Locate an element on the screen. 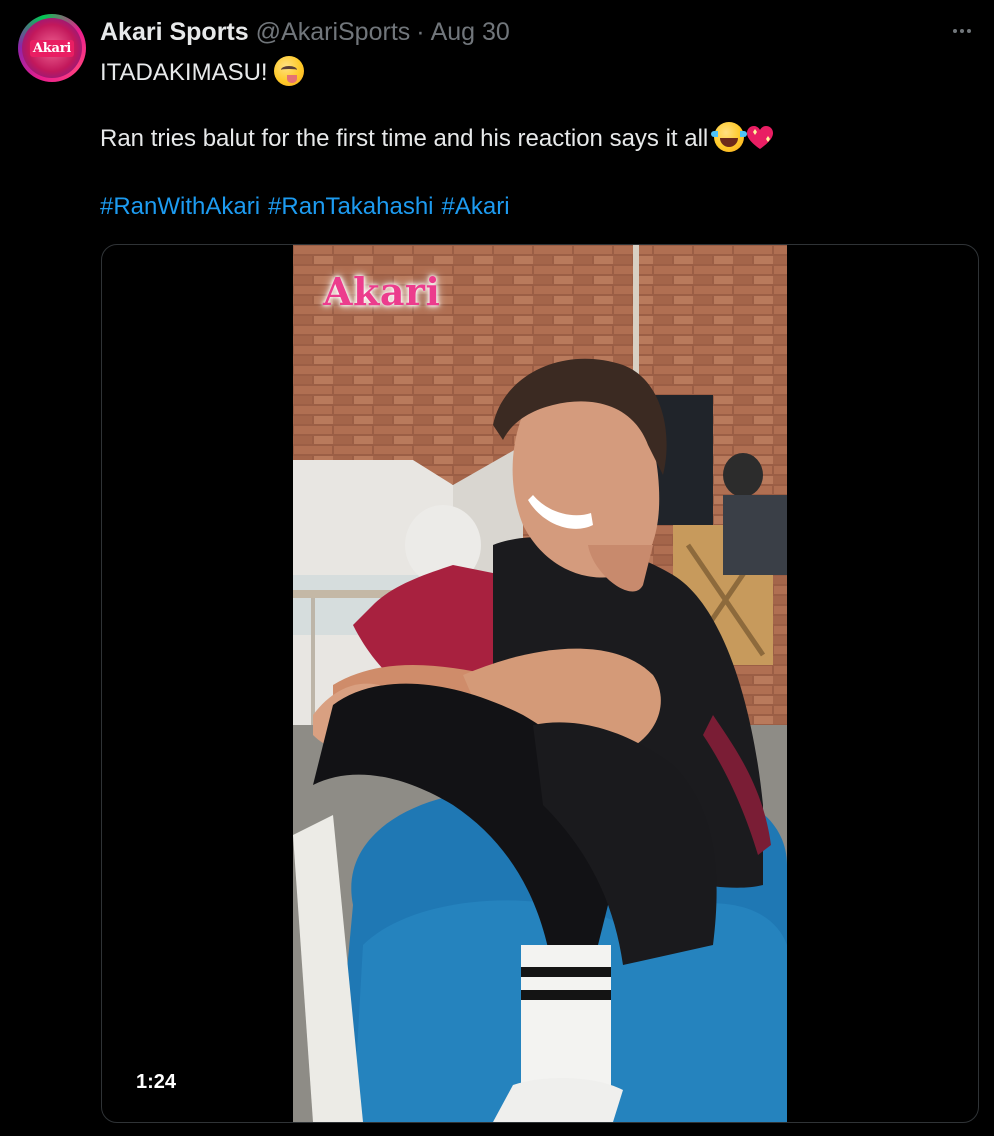 The image size is (994, 1136). tweet-text: ITADAKIMASU! is located at coordinates (184, 72).